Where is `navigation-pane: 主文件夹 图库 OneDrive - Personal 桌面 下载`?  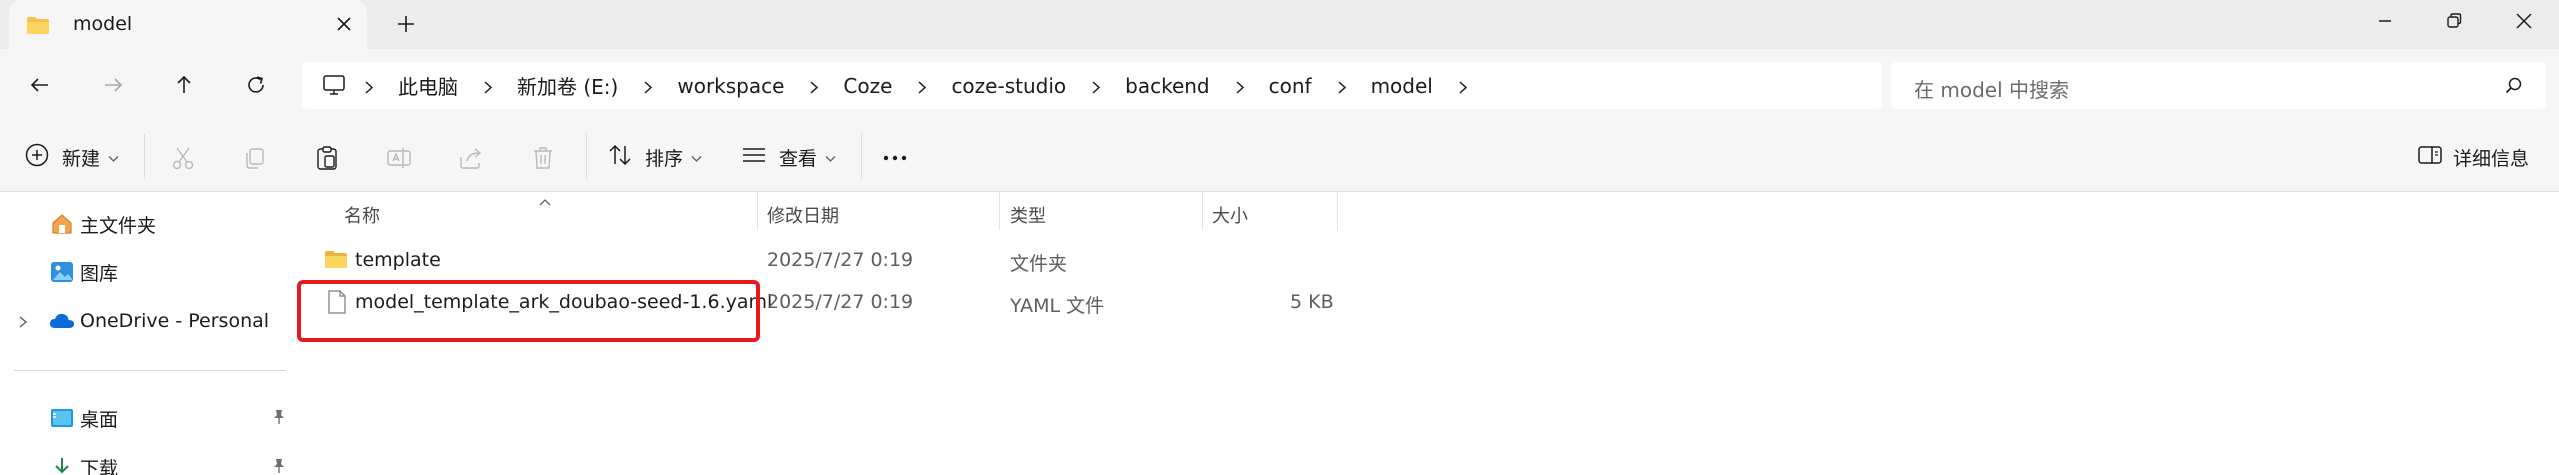
navigation-pane: 主文件夹 图库 OneDrive - Personal 桌面 下载 is located at coordinates (148, 333).